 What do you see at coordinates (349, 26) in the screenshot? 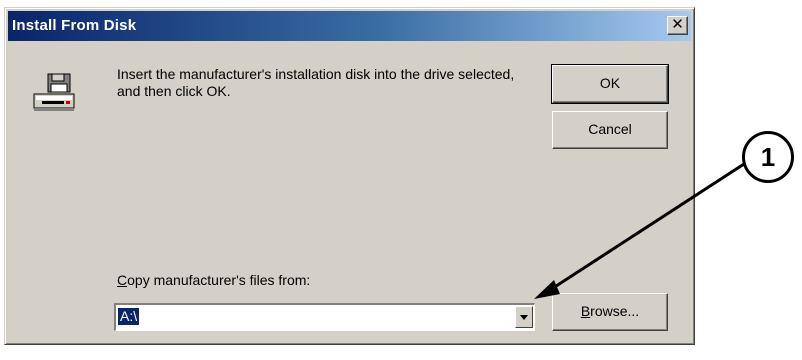
I see `title-bar: Install From Disk ✕` at bounding box center [349, 26].